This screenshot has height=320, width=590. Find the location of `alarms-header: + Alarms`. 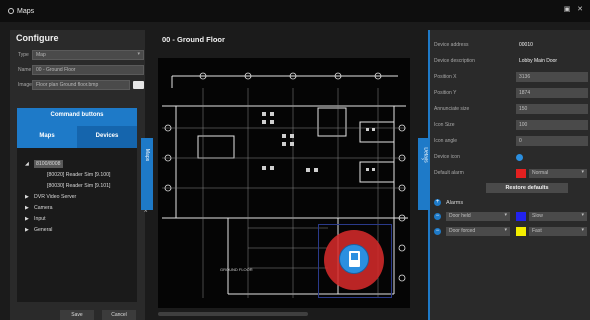

alarms-header: + Alarms is located at coordinates (448, 202).